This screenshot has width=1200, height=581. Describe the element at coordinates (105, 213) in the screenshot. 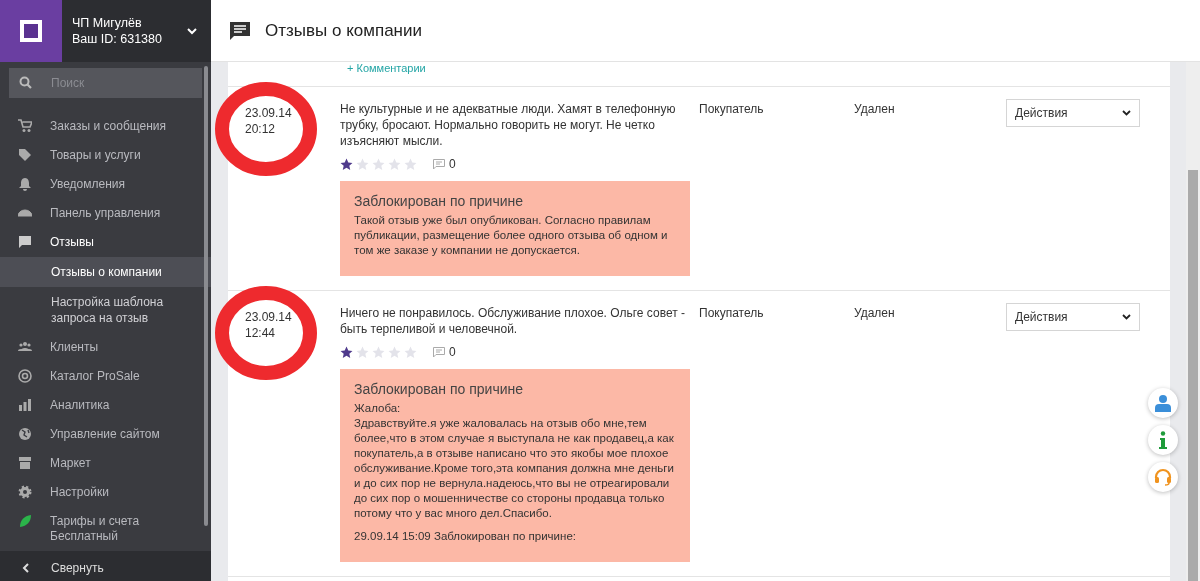

I see `sidebar-item: Панель управления` at that location.